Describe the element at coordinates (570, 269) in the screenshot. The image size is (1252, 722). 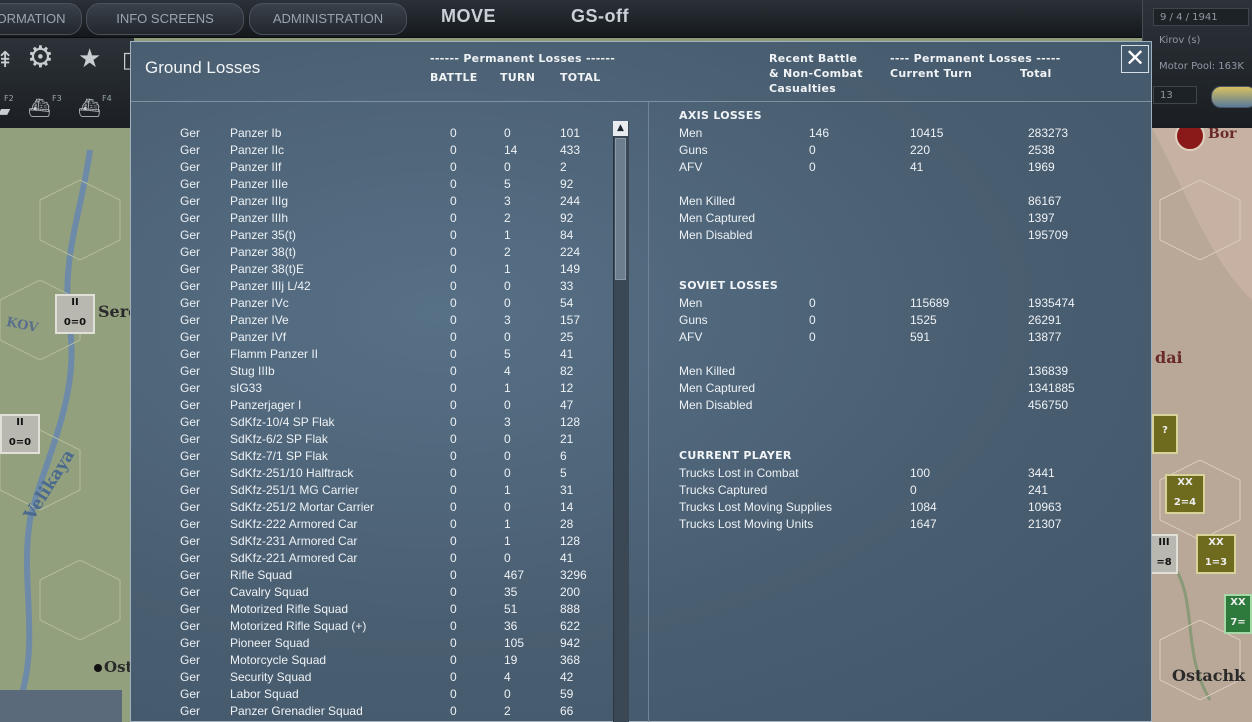
I see `total-losses-cell: 149` at that location.